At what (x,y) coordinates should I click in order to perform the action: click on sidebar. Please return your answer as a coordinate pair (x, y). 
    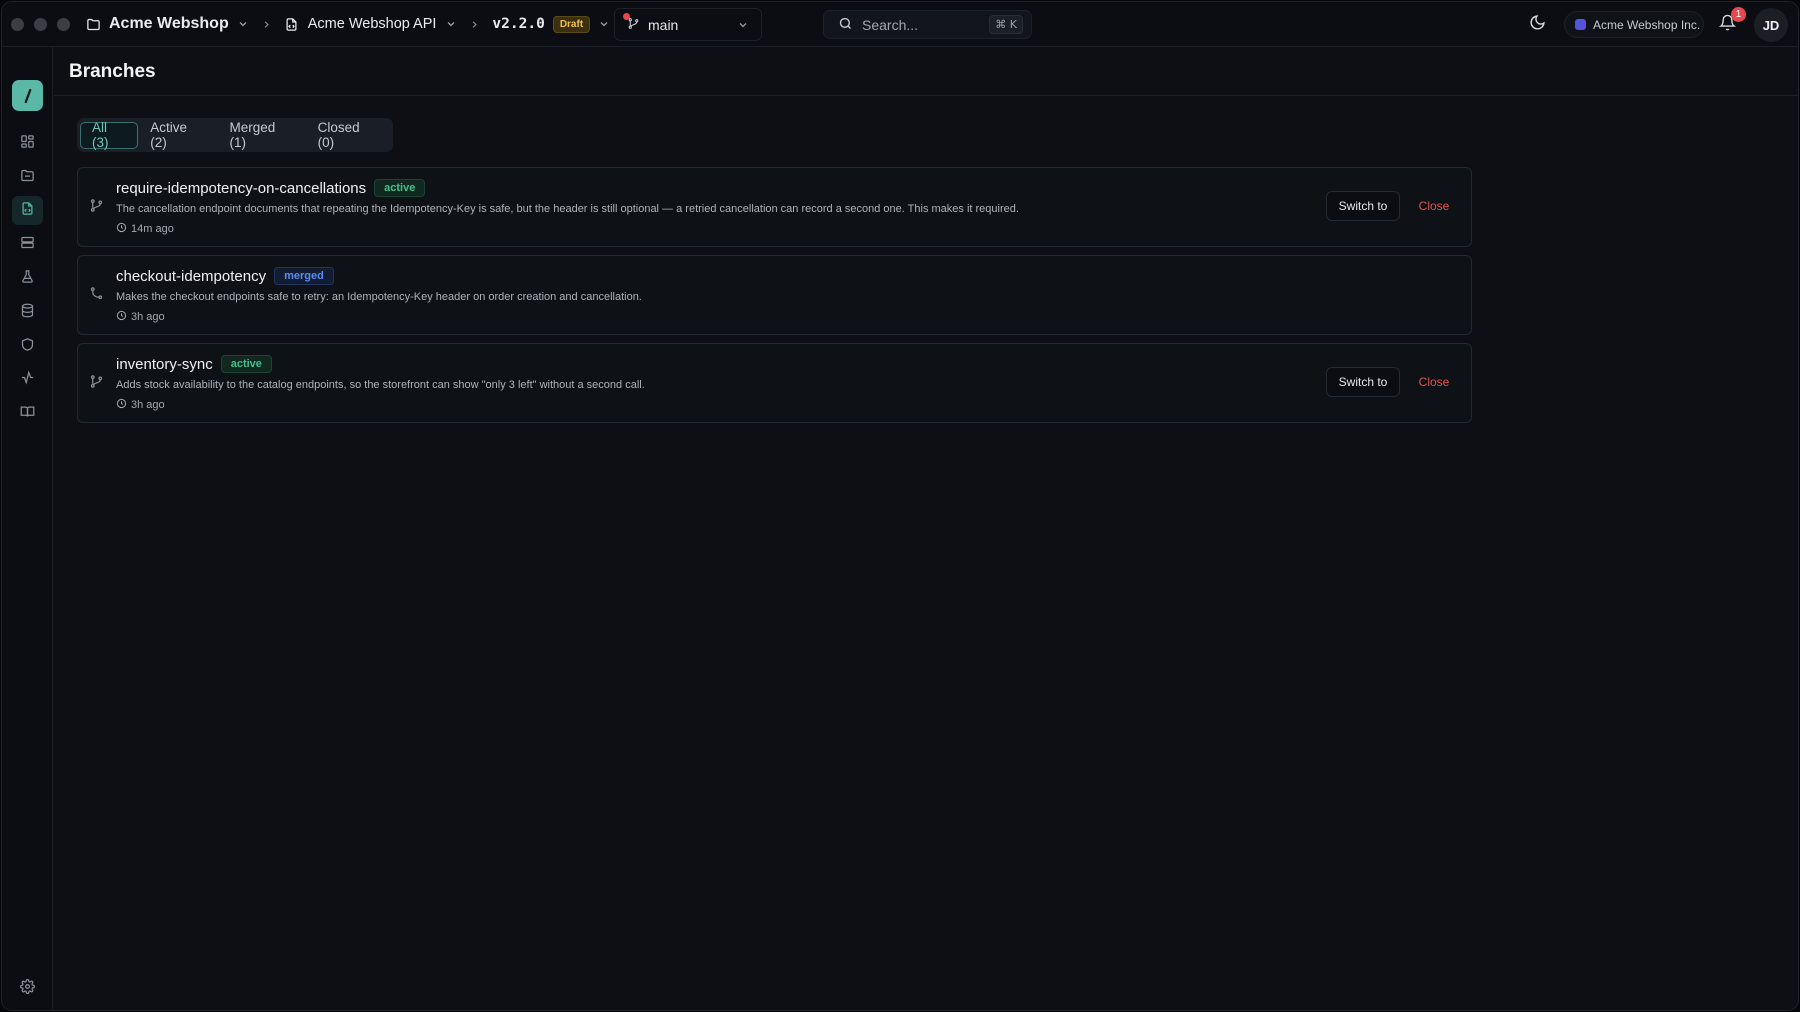
    Looking at the image, I should click on (27, 528).